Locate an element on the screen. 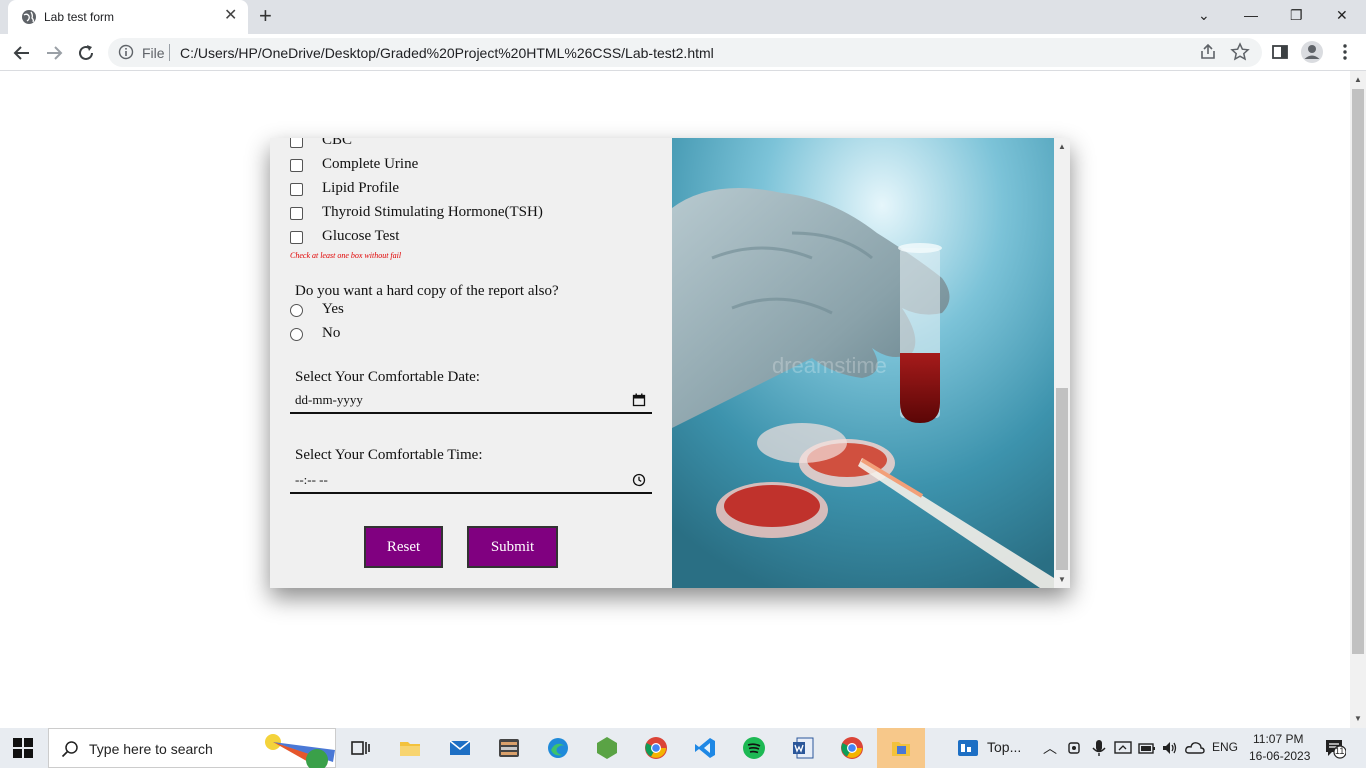  time-input: --:-- -- is located at coordinates (471, 480).